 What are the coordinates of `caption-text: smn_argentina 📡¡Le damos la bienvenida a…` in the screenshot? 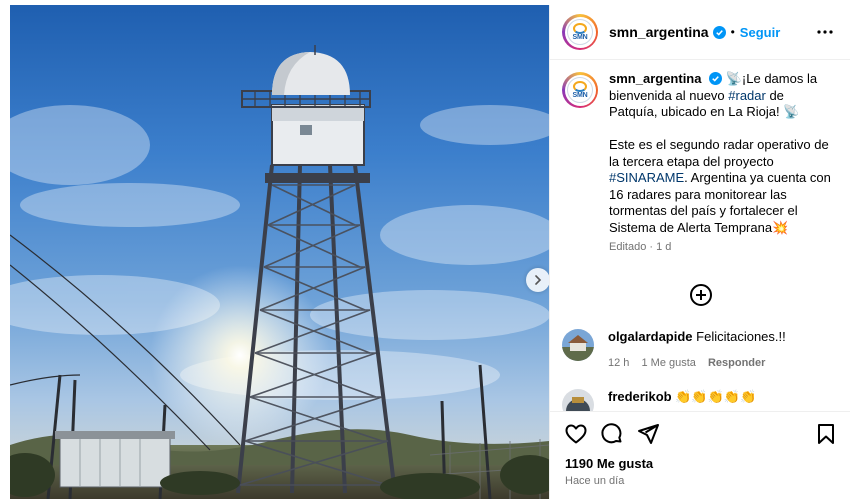 It's located at (721, 163).